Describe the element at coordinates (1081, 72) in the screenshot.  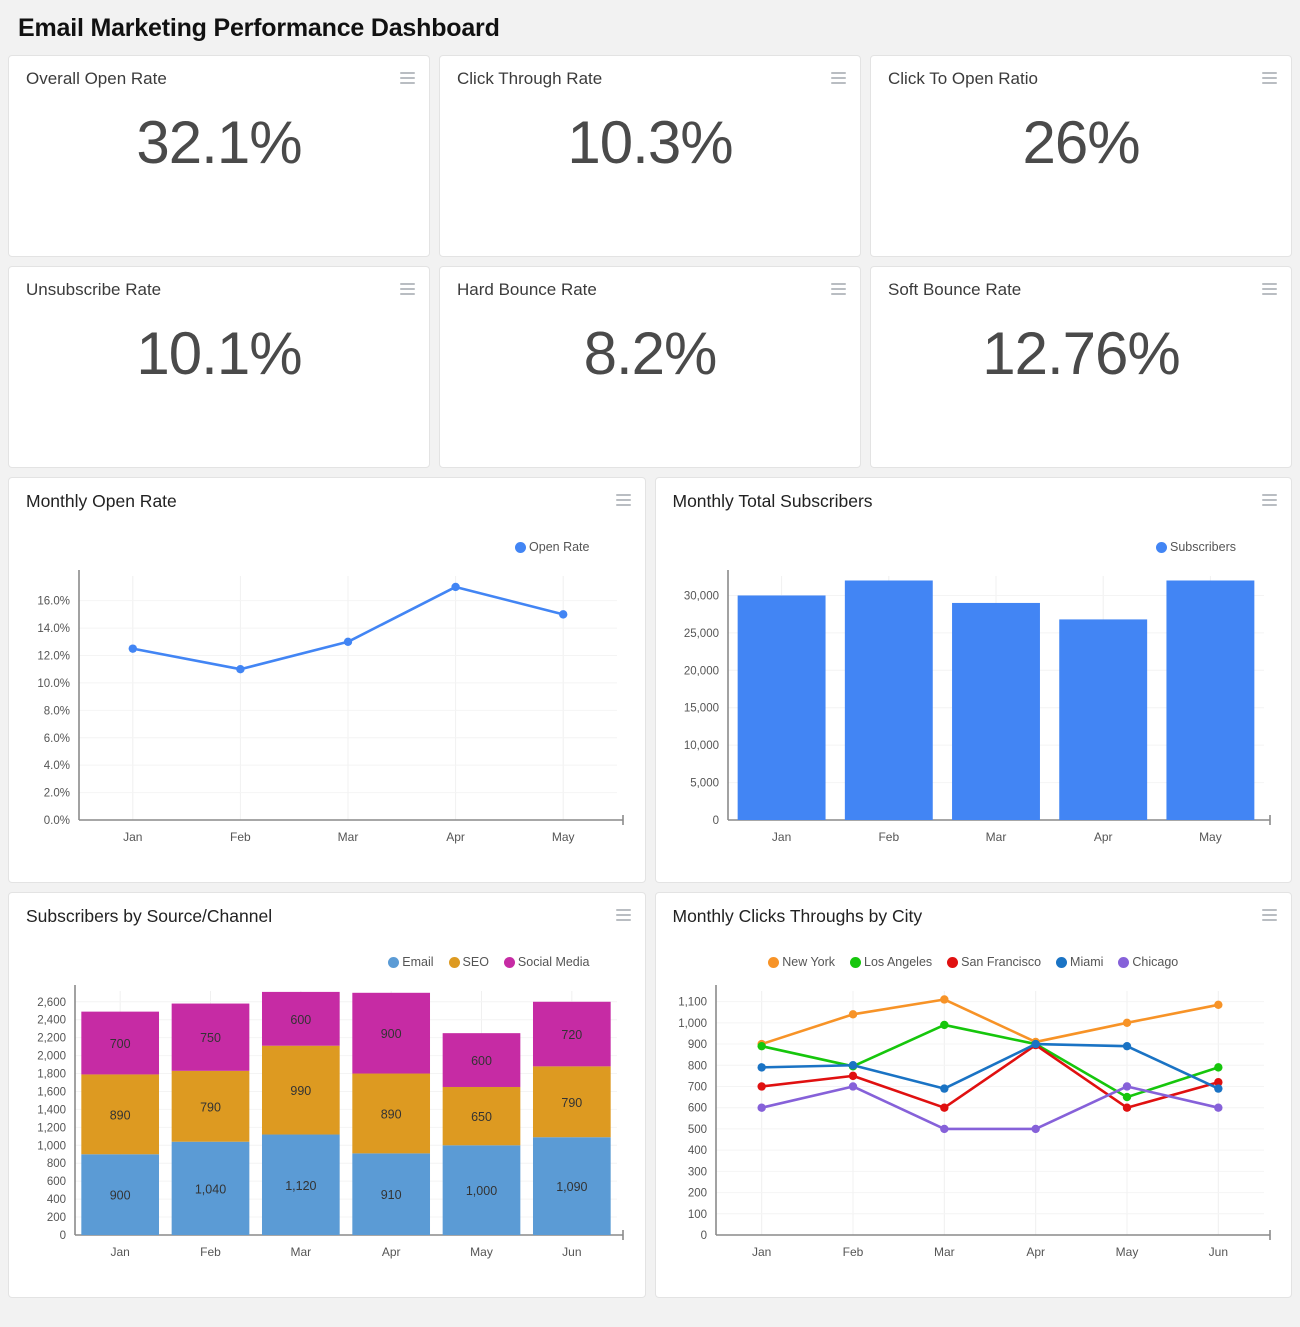
I see `card-header: Click To Open Ratio` at that location.